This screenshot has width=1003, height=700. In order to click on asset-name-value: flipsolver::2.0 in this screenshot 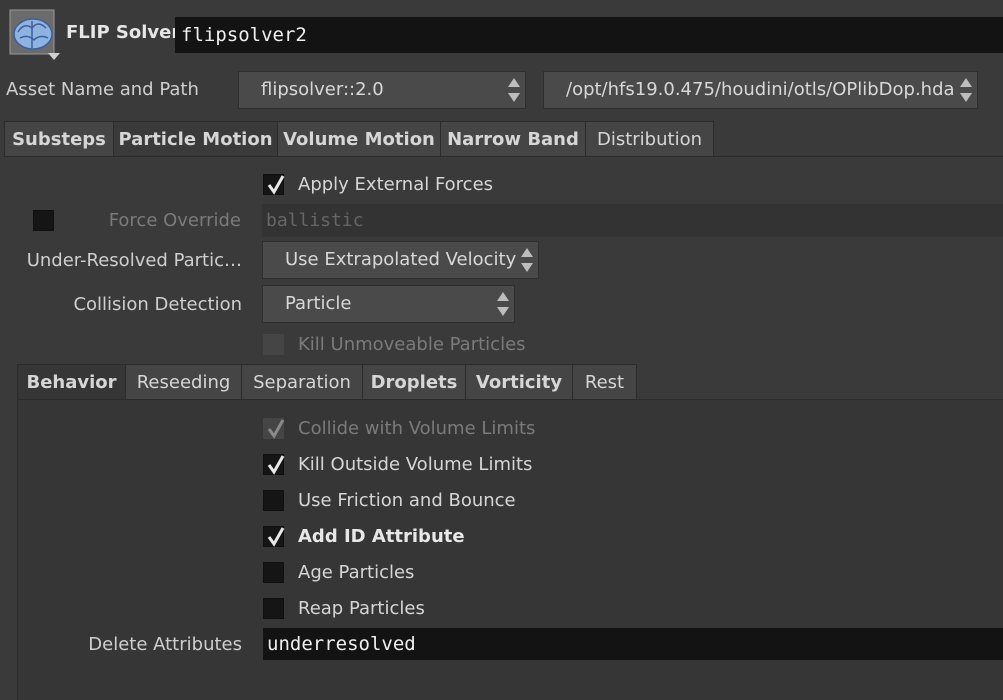, I will do `click(322, 89)`.